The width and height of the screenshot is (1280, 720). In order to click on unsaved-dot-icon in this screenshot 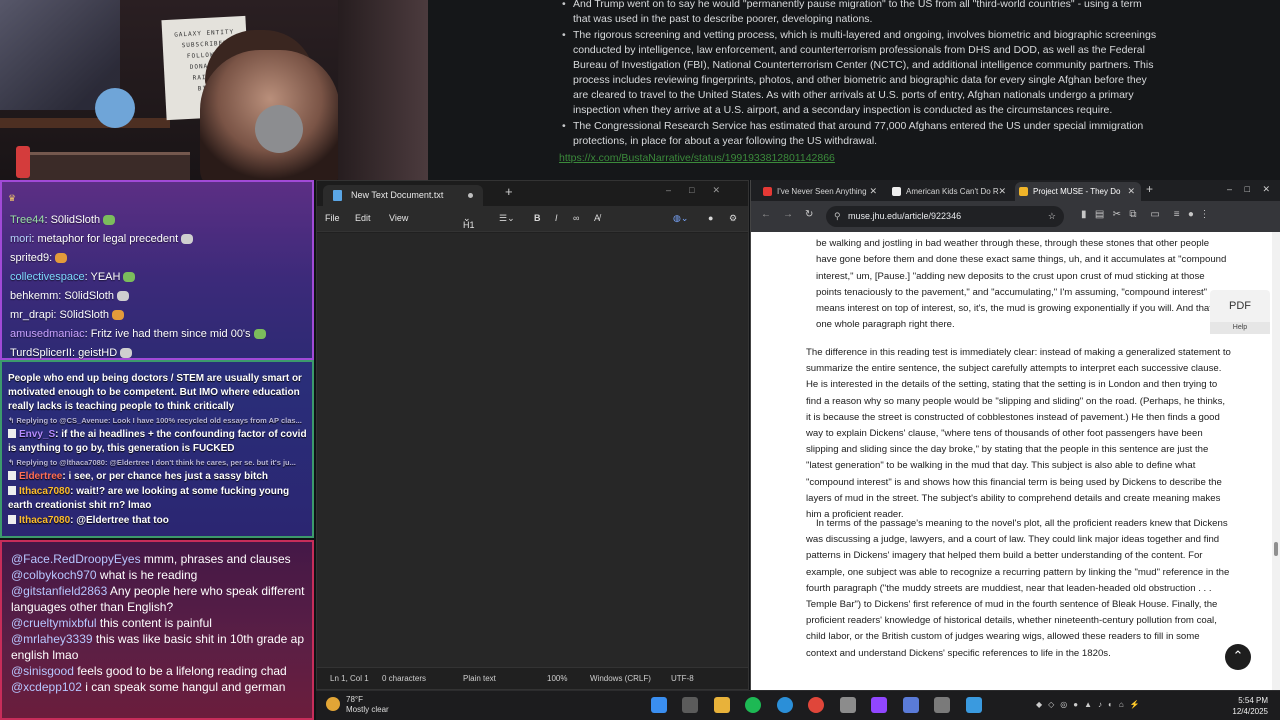, I will do `click(470, 195)`.